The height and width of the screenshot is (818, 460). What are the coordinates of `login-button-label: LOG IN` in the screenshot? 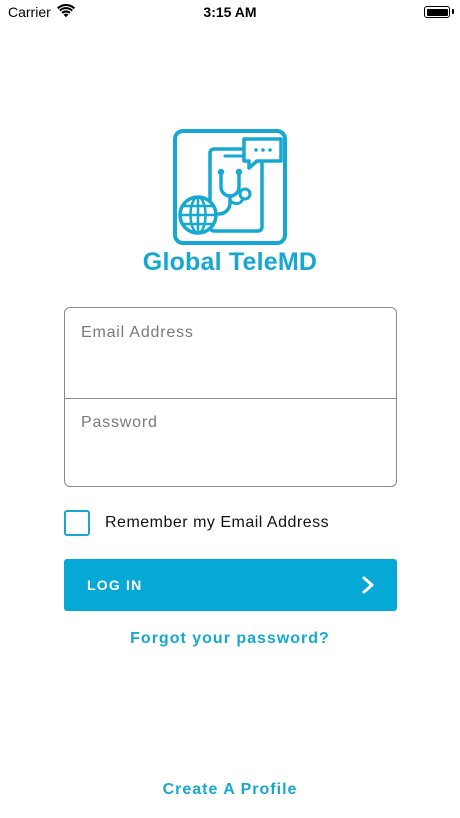 It's located at (115, 585).